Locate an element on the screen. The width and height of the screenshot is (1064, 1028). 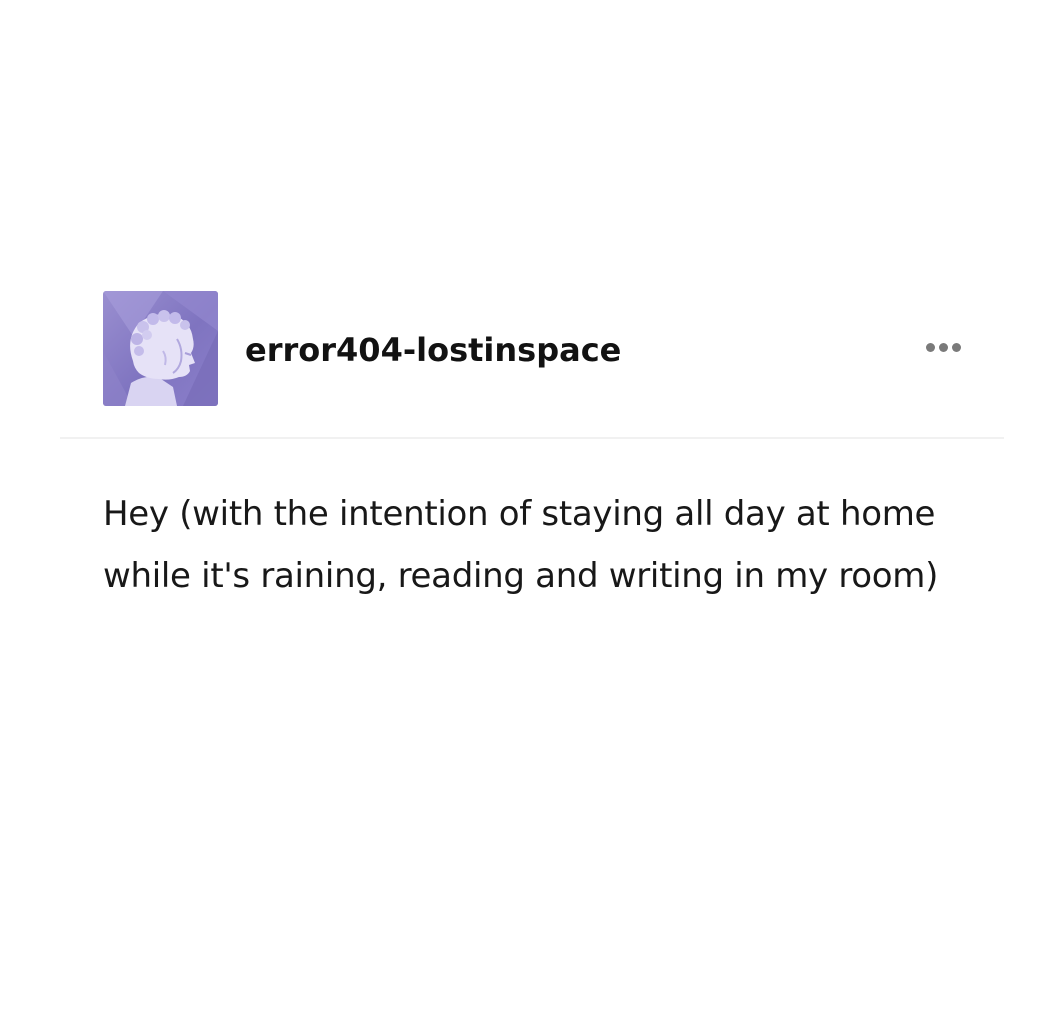
more-options-button is located at coordinates (943, 347).